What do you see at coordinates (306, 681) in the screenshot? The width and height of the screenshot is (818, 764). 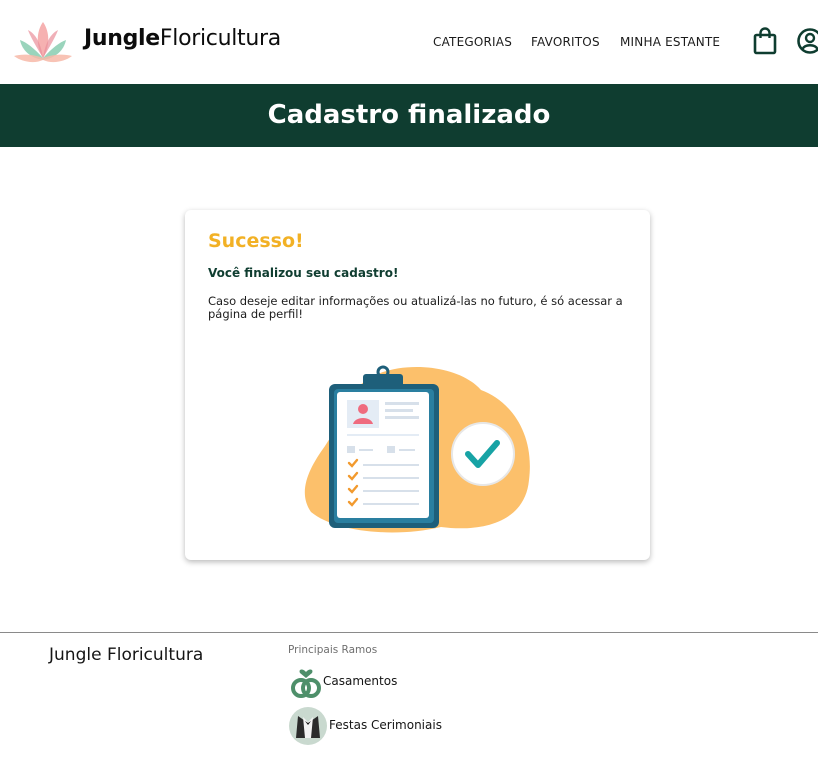 I see `wedding-rings-icon` at bounding box center [306, 681].